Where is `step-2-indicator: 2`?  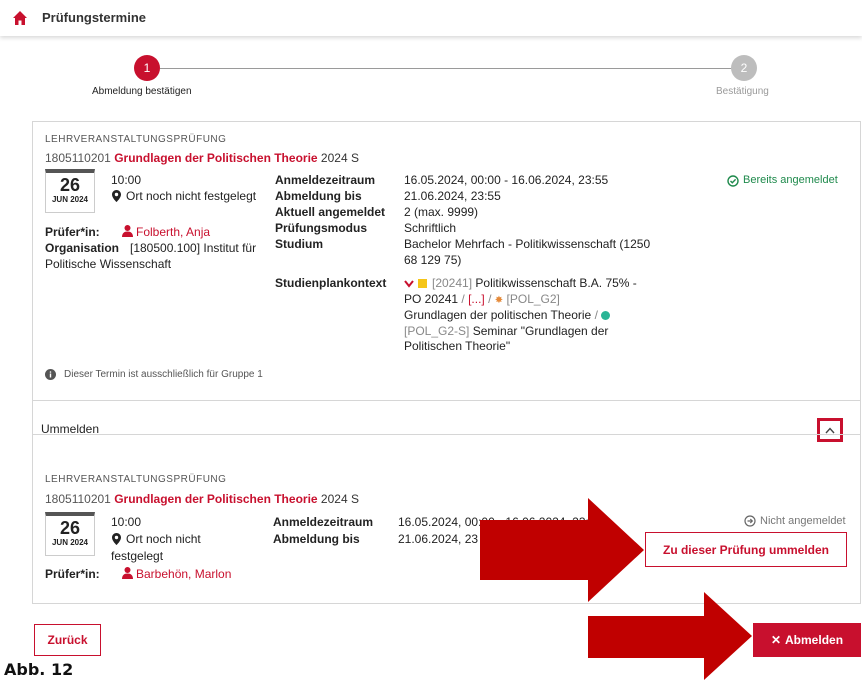 step-2-indicator: 2 is located at coordinates (744, 68).